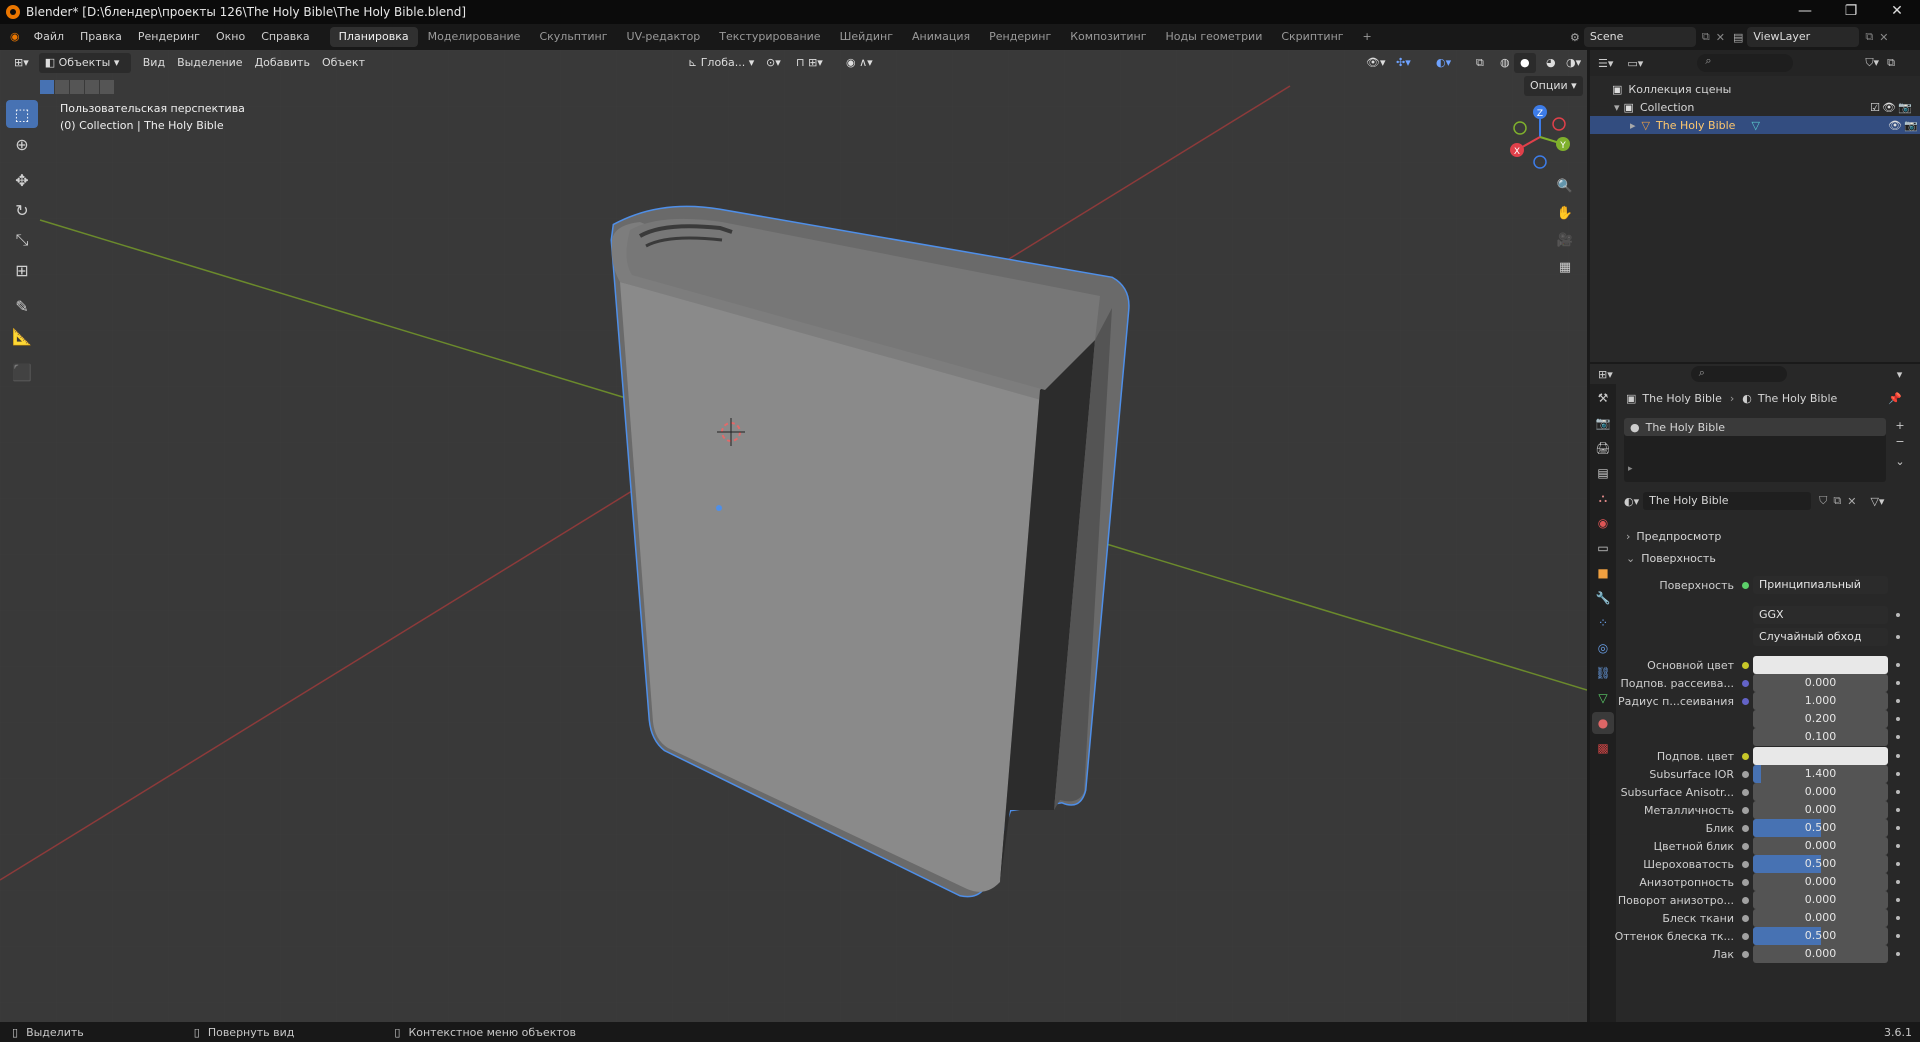  I want to click on material-shading-icon: ◕, so click(1551, 63).